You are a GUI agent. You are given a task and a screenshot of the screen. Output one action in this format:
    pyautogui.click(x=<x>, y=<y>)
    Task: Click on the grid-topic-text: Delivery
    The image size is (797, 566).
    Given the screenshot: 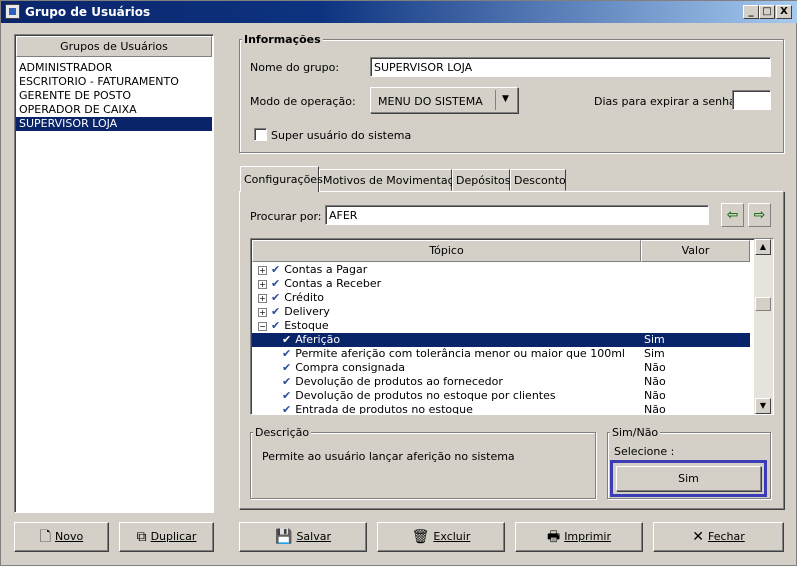 What is the action you would take?
    pyautogui.click(x=307, y=311)
    